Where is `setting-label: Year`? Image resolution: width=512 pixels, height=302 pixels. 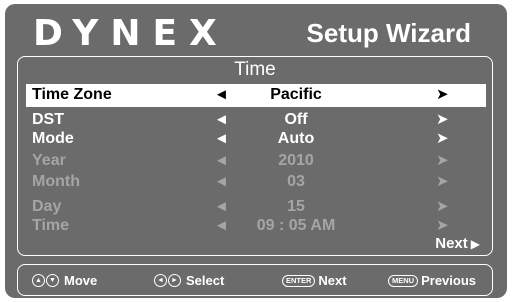 setting-label: Year is located at coordinates (49, 160).